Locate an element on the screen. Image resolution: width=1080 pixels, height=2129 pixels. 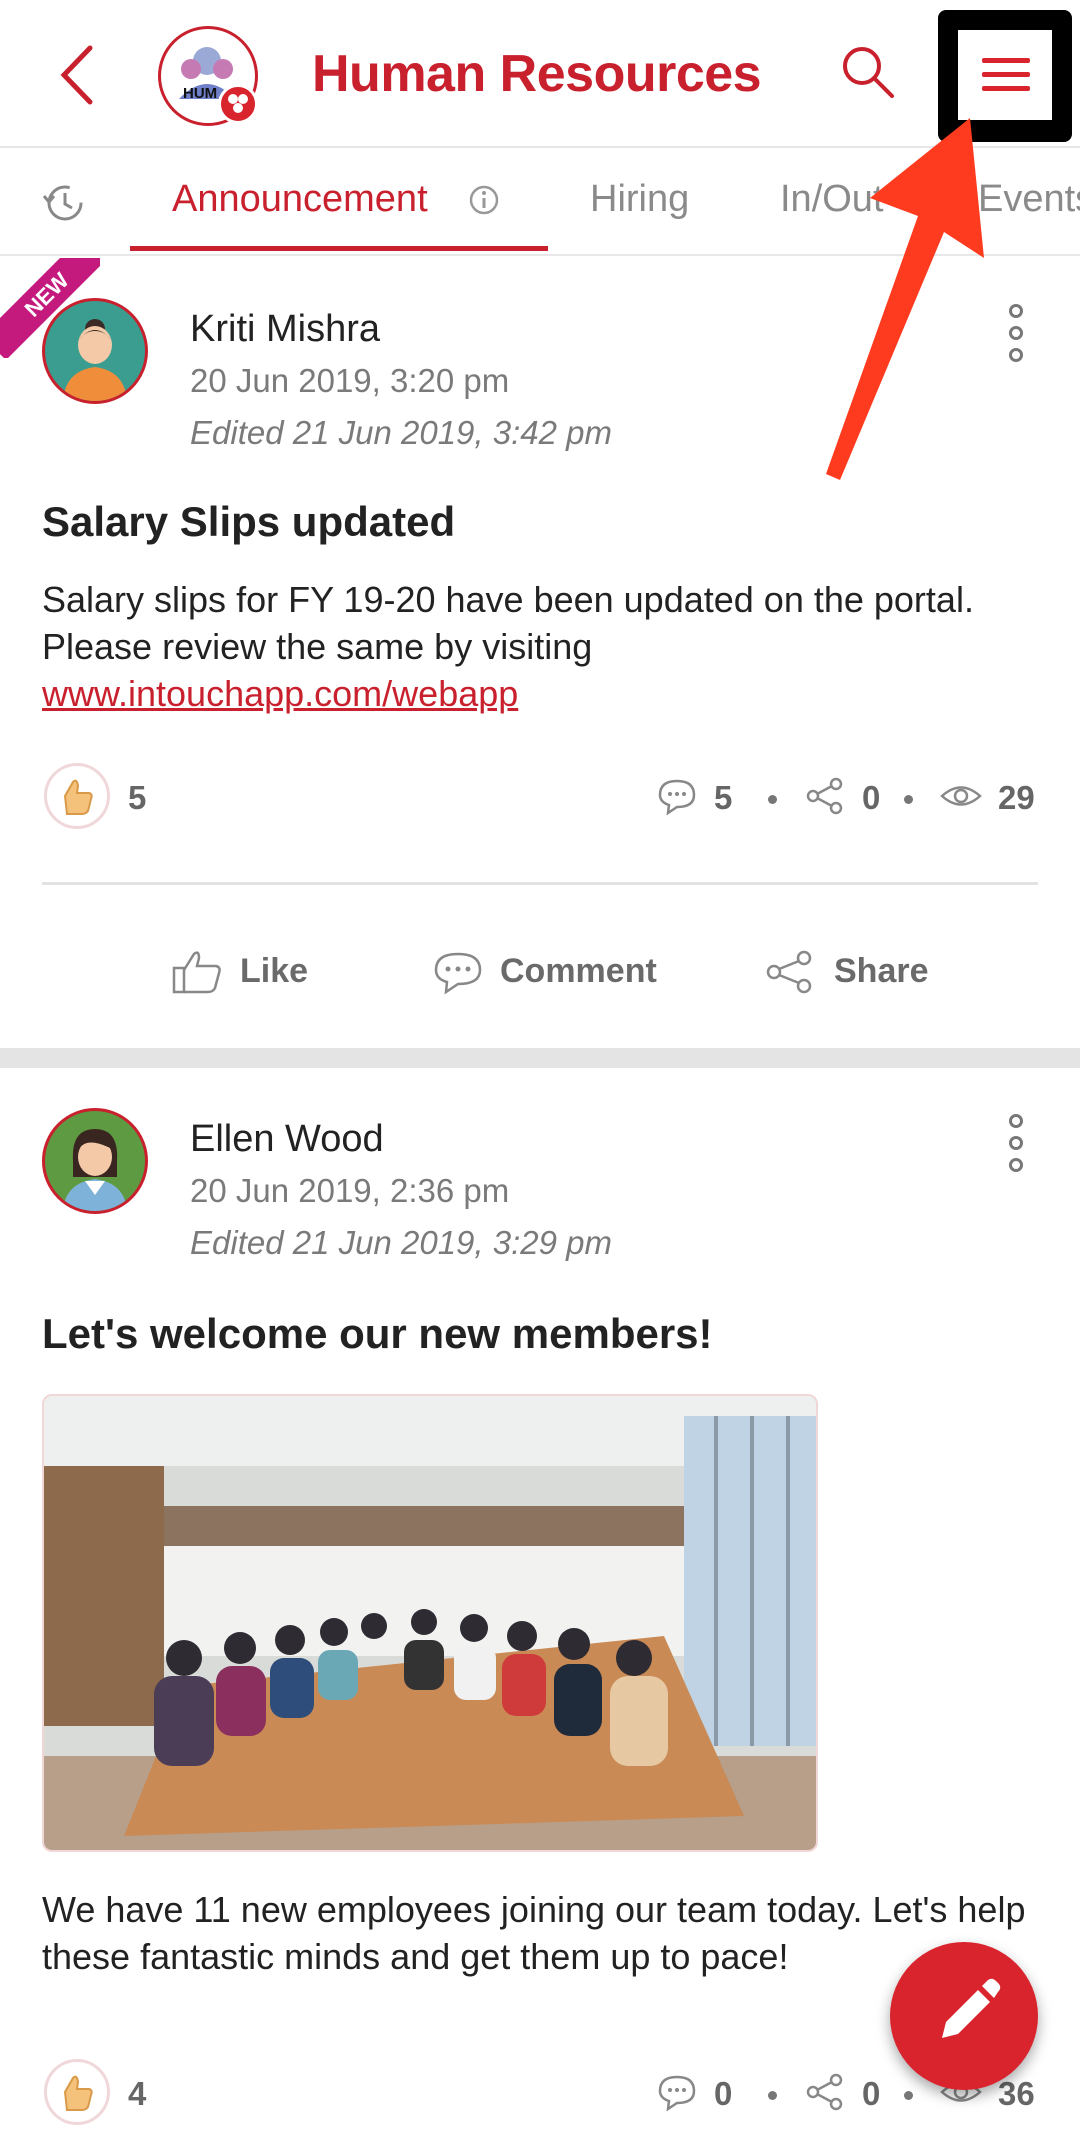
post-stats: 5 5 0 29 is located at coordinates (540, 798).